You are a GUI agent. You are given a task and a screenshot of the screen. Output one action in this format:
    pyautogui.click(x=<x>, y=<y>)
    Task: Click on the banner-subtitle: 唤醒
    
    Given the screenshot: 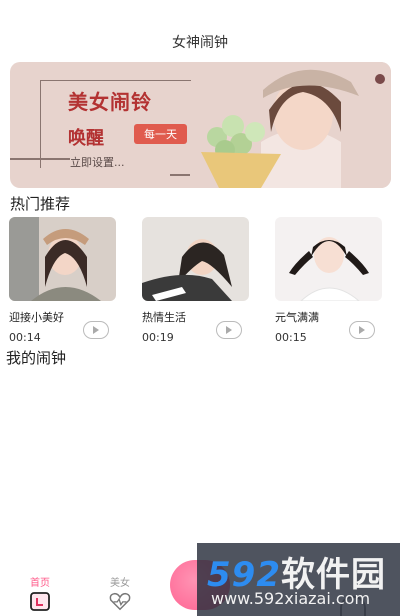 What is the action you would take?
    pyautogui.click(x=86, y=138)
    